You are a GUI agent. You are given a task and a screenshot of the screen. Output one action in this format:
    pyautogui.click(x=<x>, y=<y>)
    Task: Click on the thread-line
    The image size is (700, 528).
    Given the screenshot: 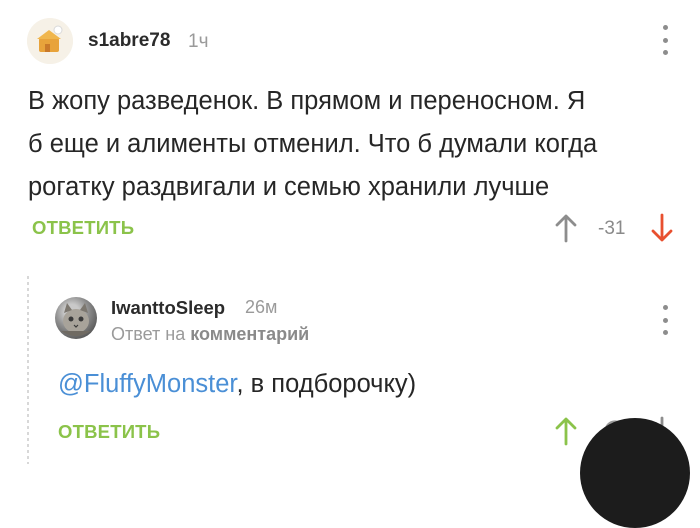 What is the action you would take?
    pyautogui.click(x=28, y=370)
    